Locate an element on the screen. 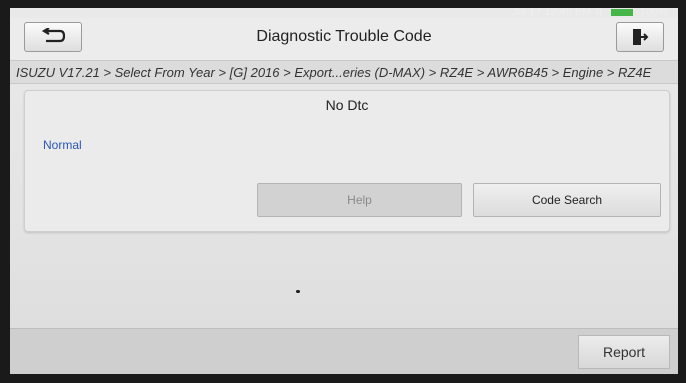 Image resolution: width=686 pixels, height=383 pixels. back-arrow-icon is located at coordinates (53, 35).